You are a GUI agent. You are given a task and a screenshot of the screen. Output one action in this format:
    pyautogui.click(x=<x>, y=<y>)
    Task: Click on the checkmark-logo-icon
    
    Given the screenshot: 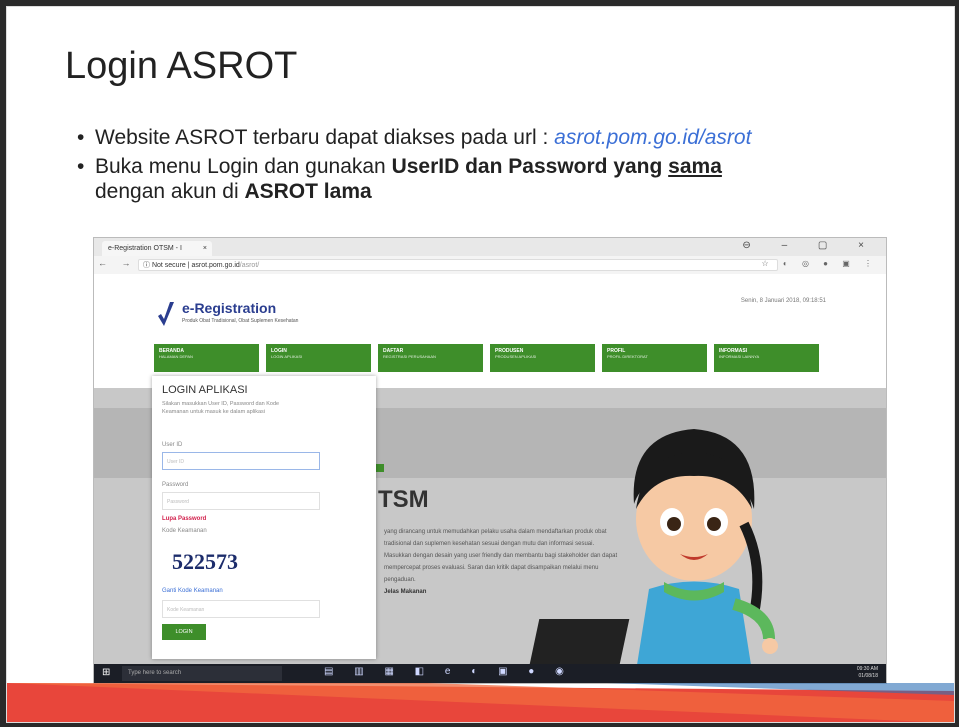 What is the action you would take?
    pyautogui.click(x=166, y=314)
    